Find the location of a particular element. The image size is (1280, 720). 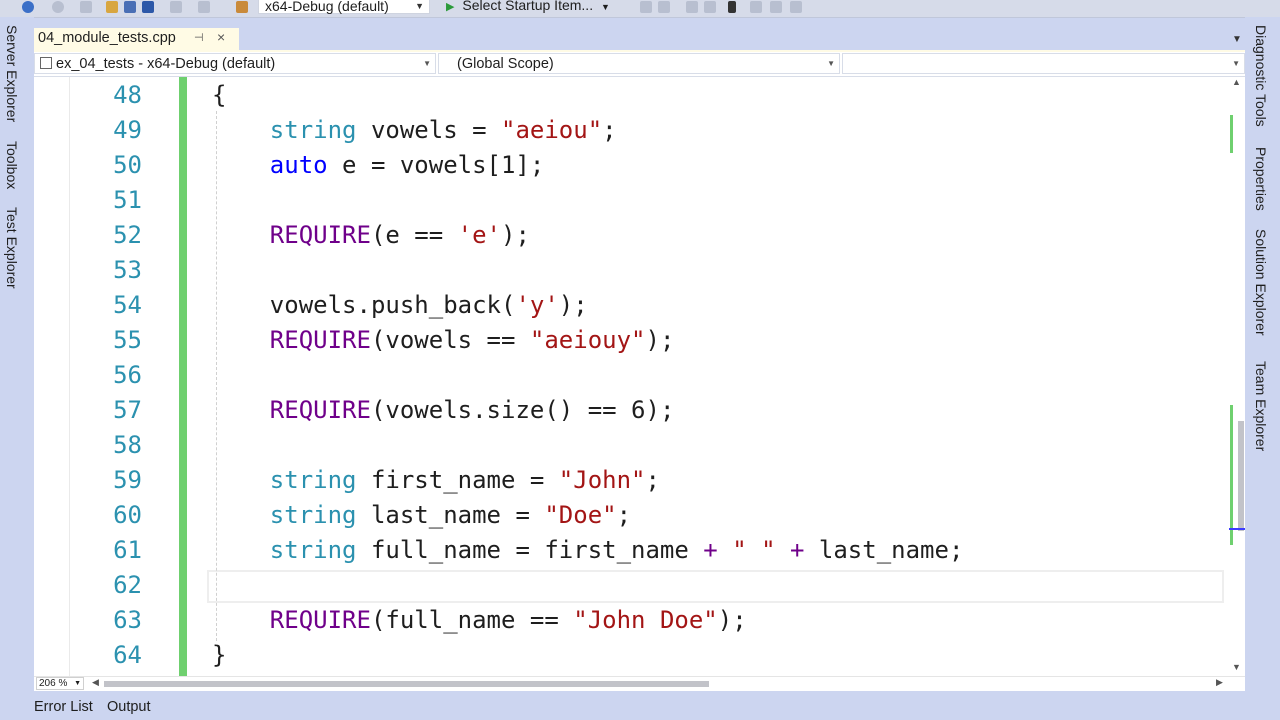

bottom-tool-tabs: Error List Output is located at coordinates (640, 708).